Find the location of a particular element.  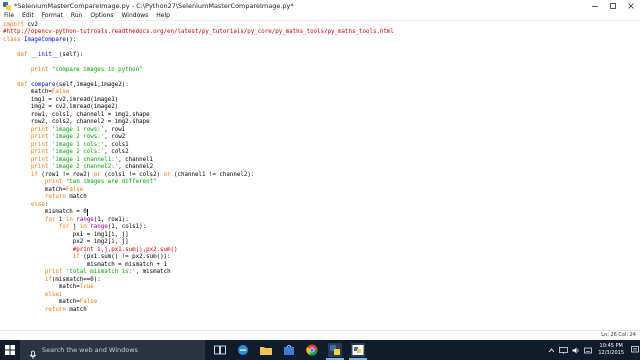

keyboard-icon is located at coordinates (588, 350).